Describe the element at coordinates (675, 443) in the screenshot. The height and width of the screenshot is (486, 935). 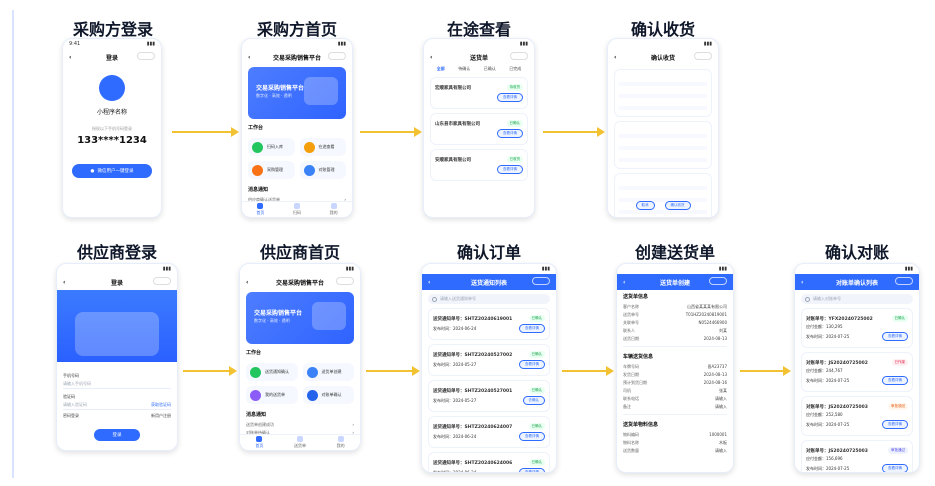
I see `material-info-row-2: 物料名称 木板` at that location.